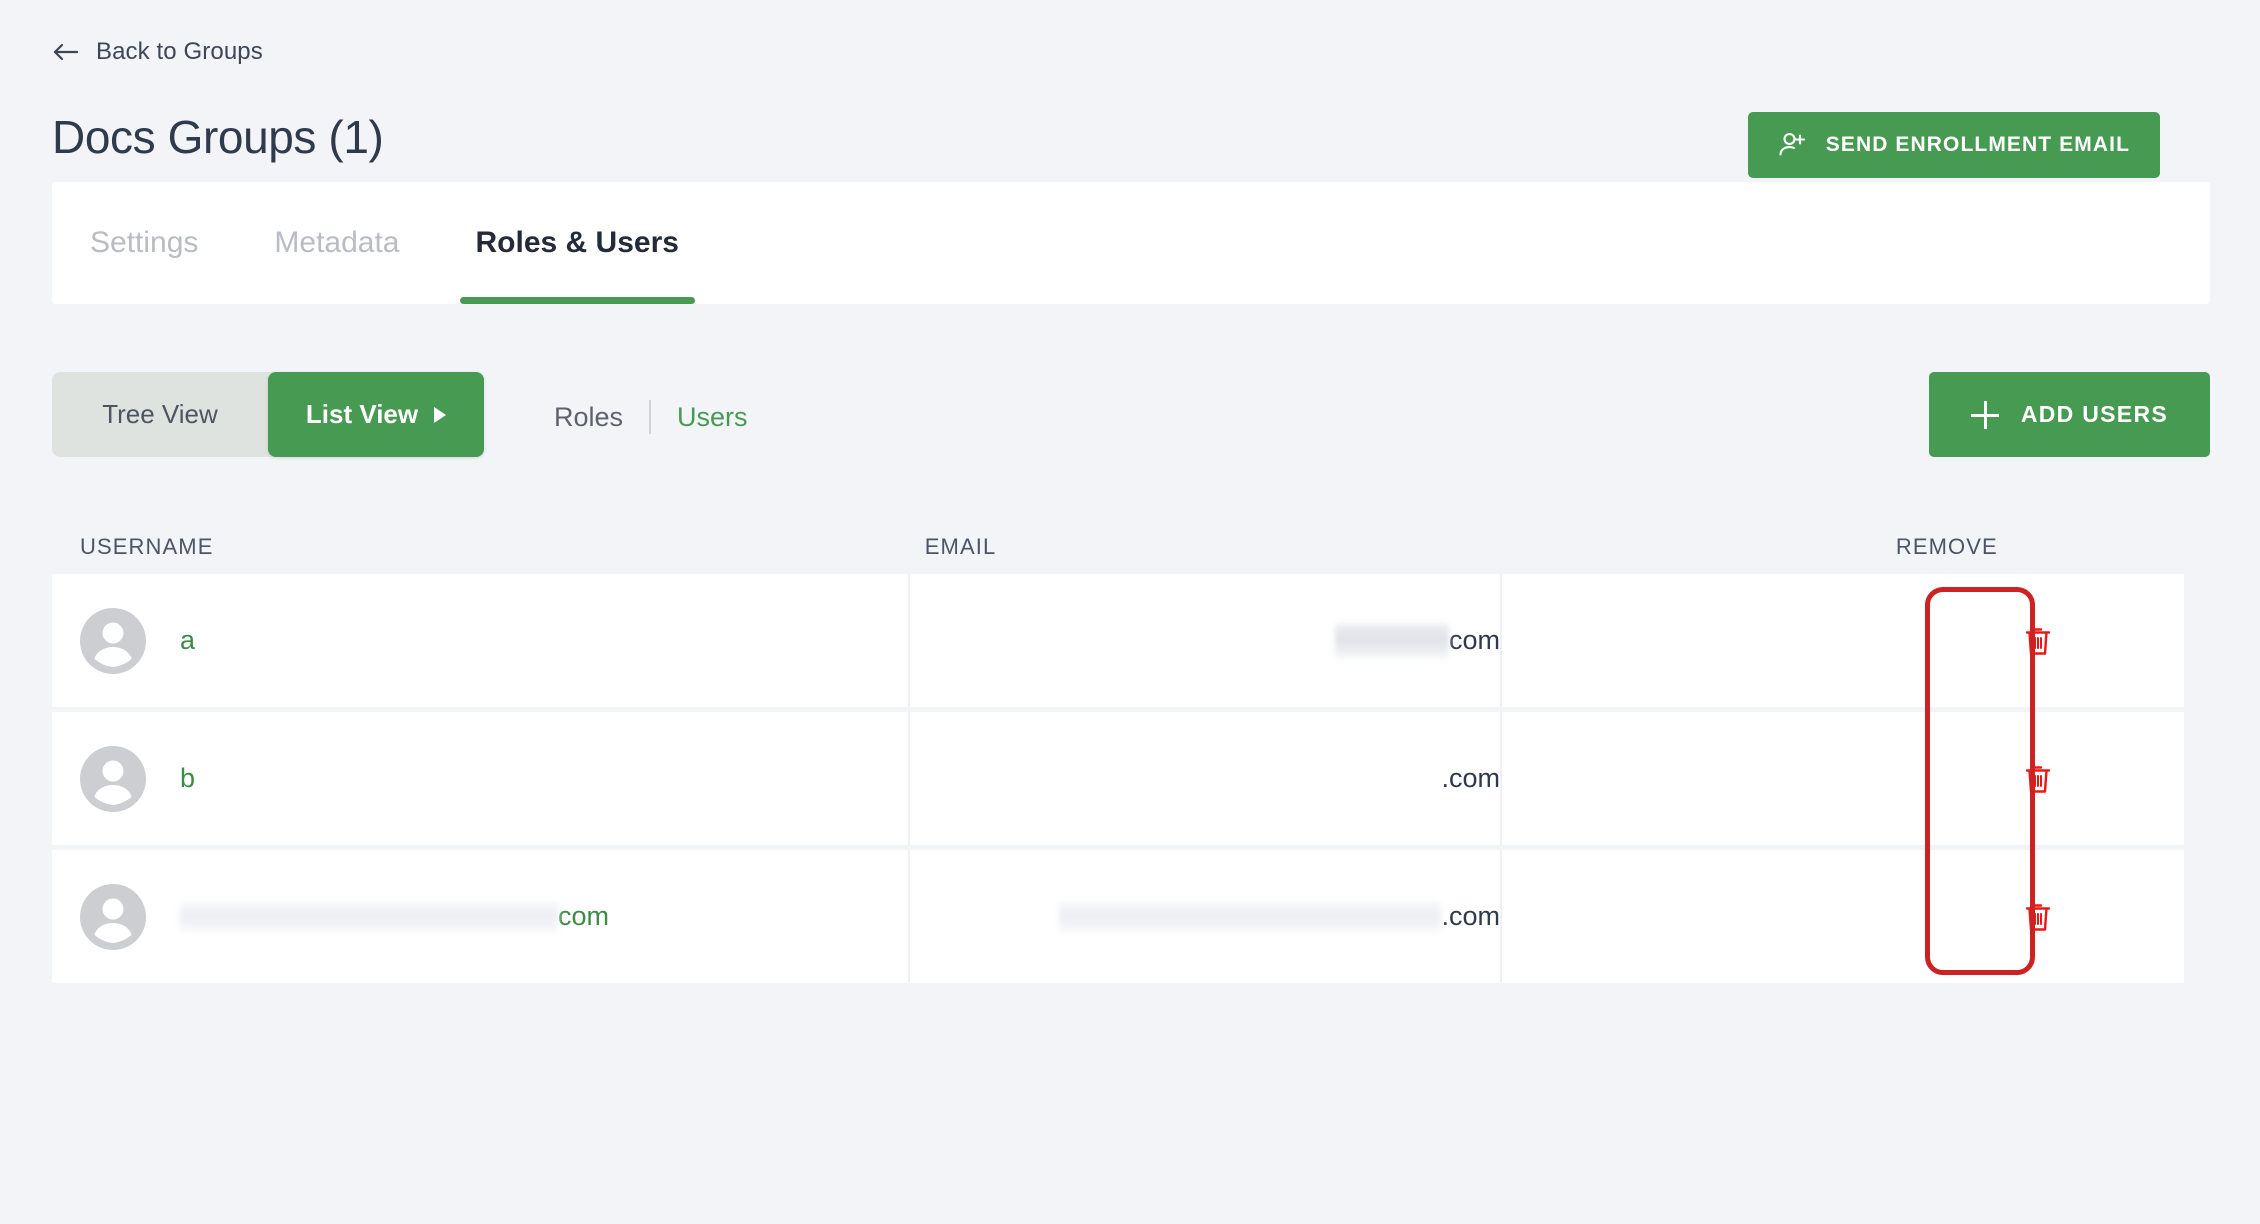 This screenshot has width=2260, height=1224. What do you see at coordinates (1977, 144) in the screenshot?
I see `send-enrollment-email-label: SEND ENROLLMENT EMAIL` at bounding box center [1977, 144].